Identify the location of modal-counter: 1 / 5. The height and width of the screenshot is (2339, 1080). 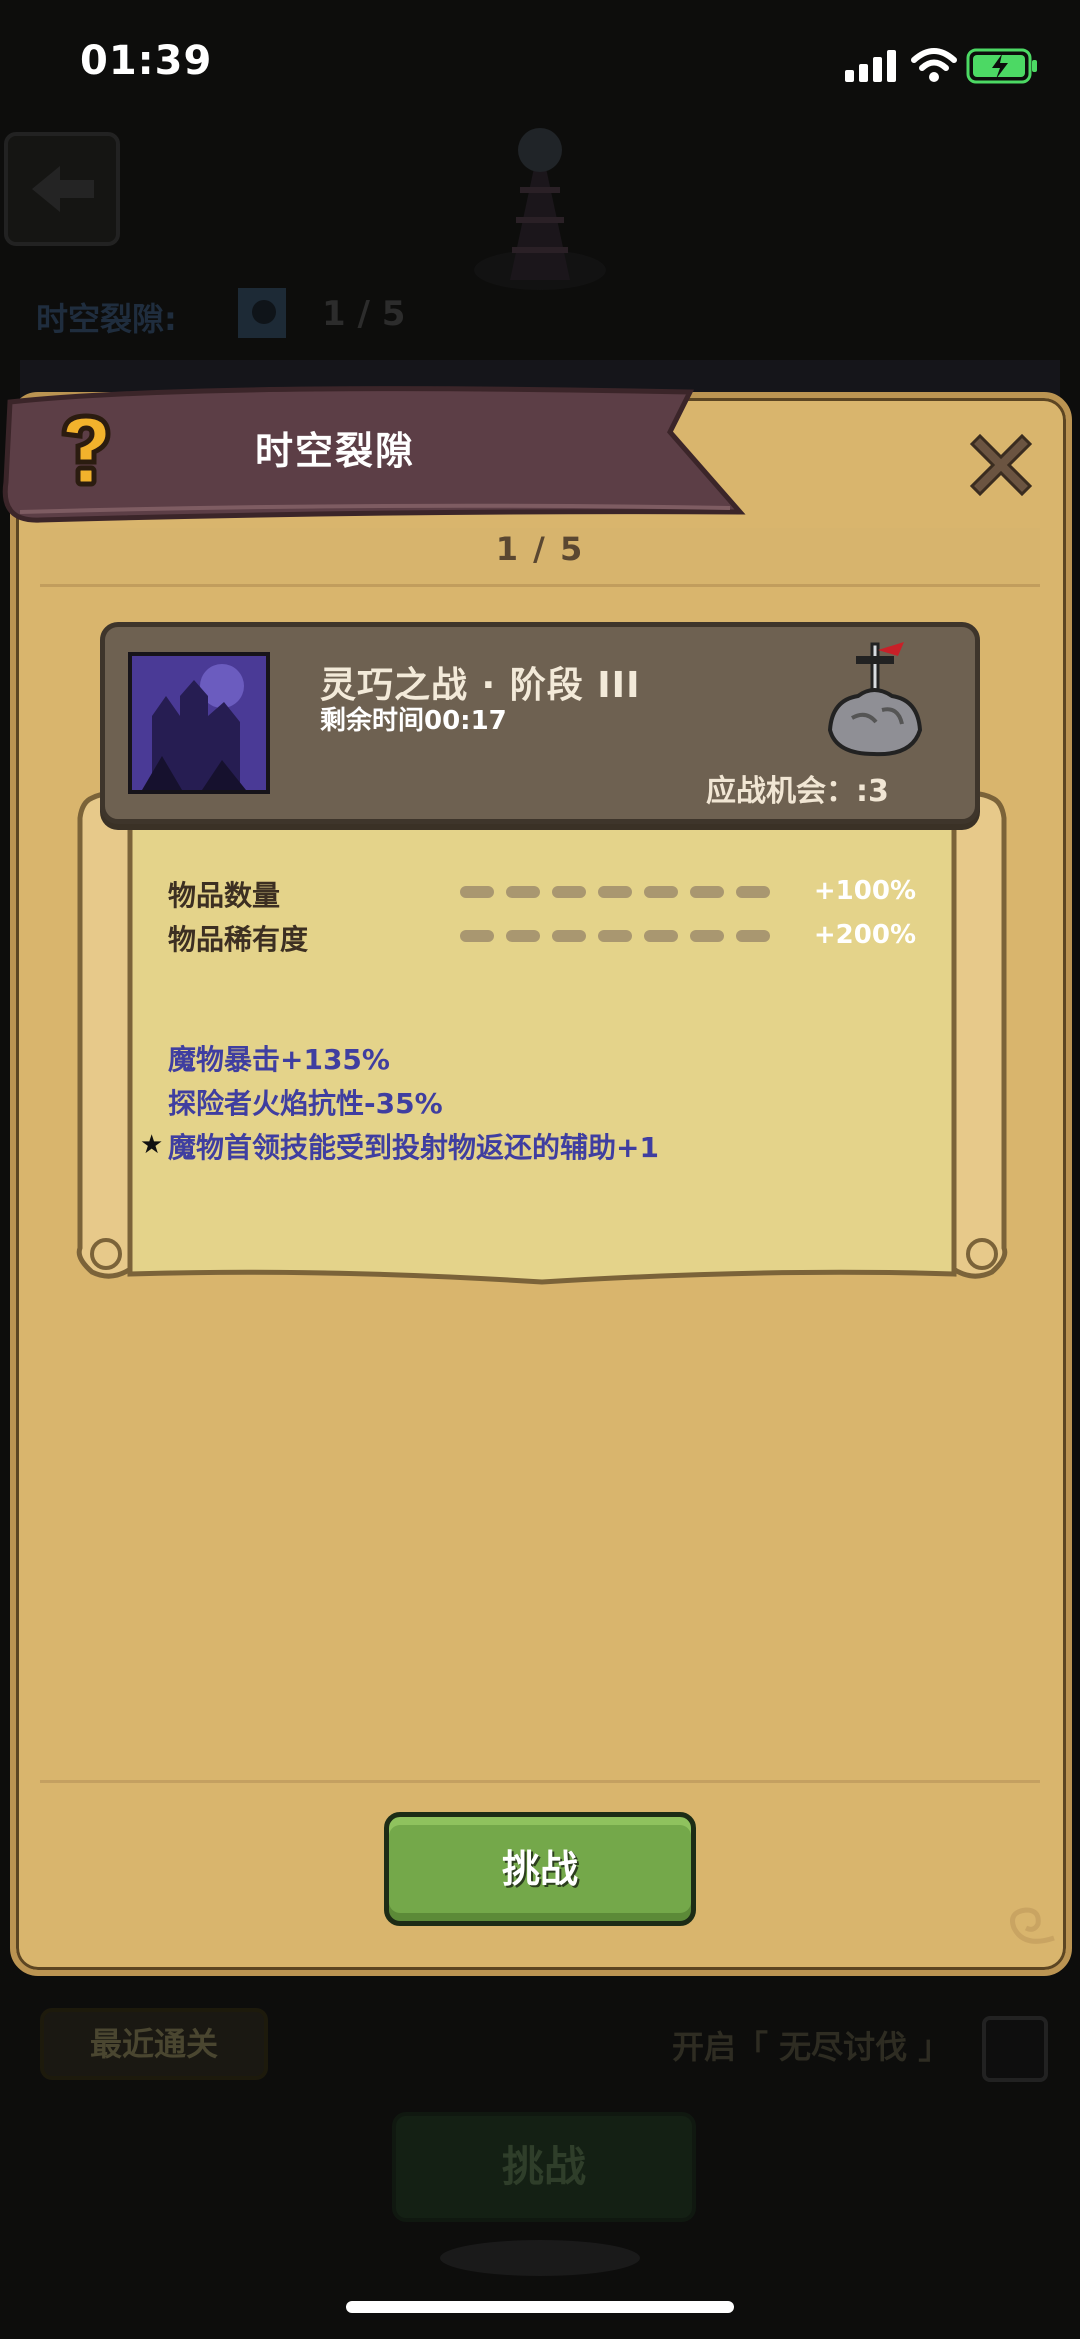
(540, 549).